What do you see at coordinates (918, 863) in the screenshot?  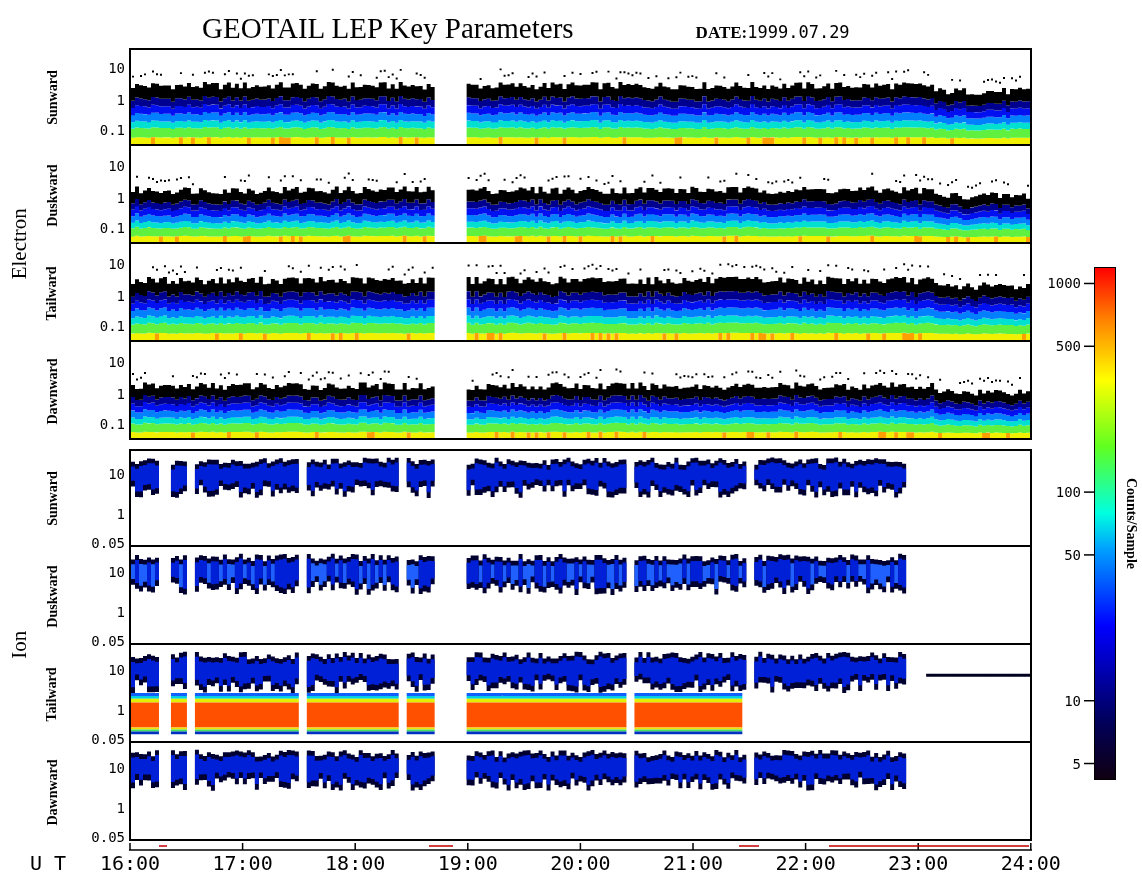 I see `time-tick-label: 23:00` at bounding box center [918, 863].